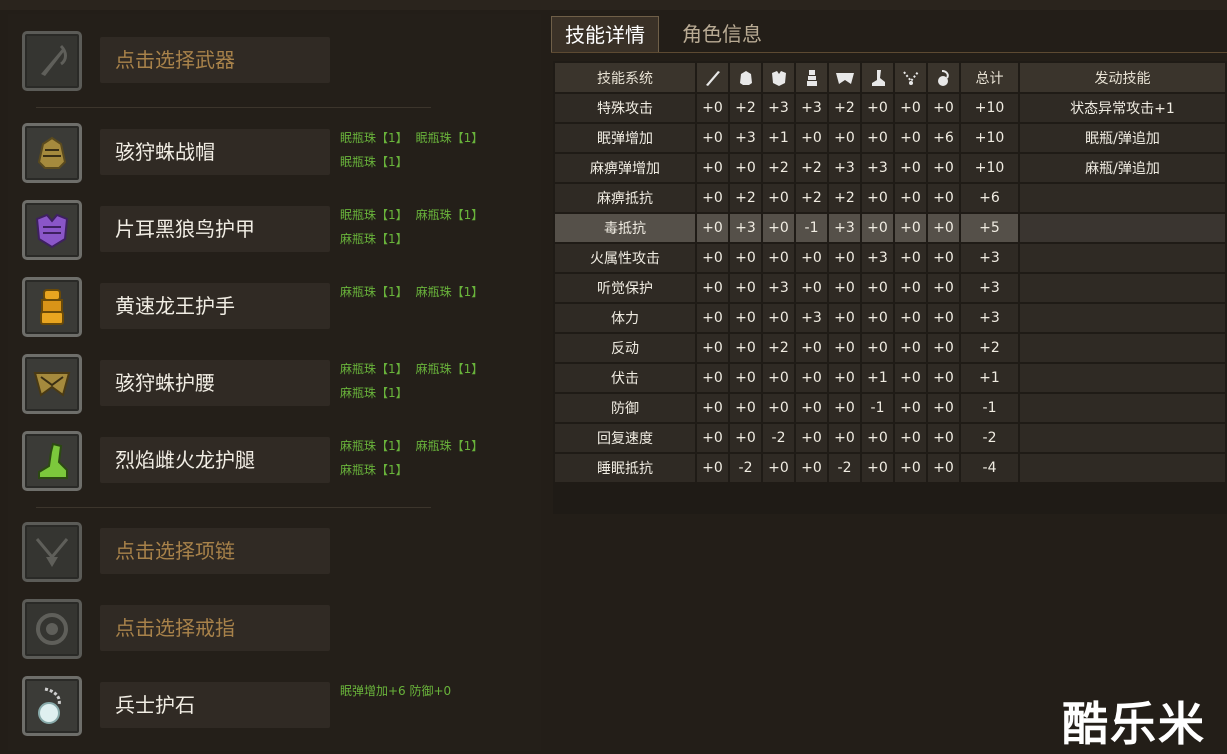  I want to click on table-row: 睡眠抵抗 +0 -2 +0 +0 -2 +0 +0 +0 -4, so click(890, 468).